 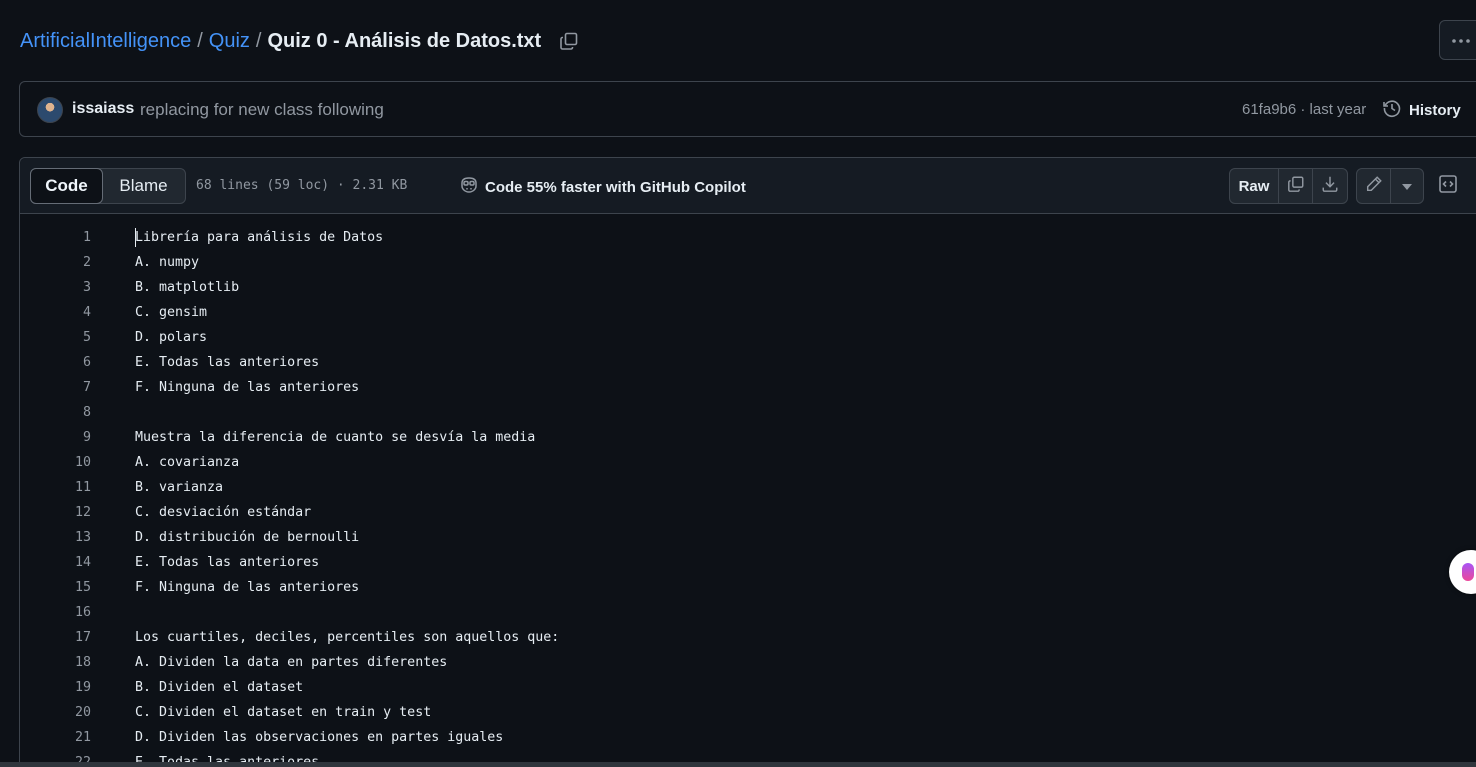 What do you see at coordinates (291, 662) in the screenshot?
I see `line-text: A. Dividen la data en partes diferentes` at bounding box center [291, 662].